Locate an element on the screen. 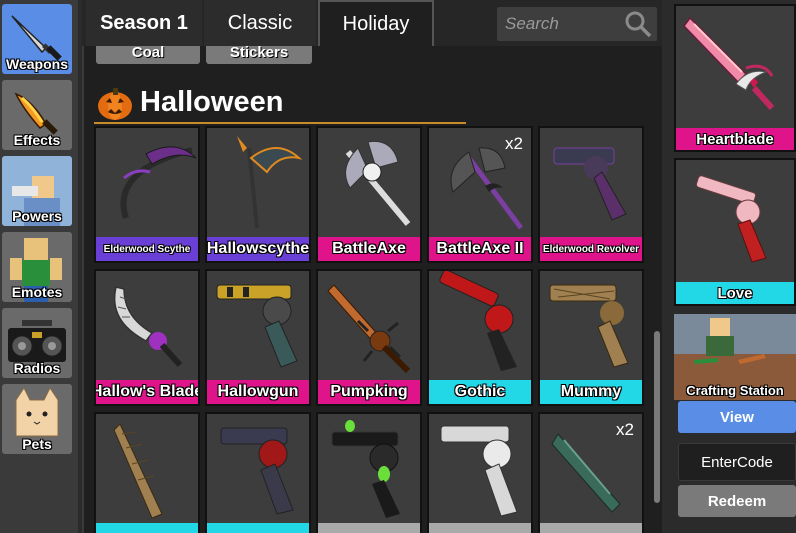  sidebar-item-label: Effects is located at coordinates (37, 140).